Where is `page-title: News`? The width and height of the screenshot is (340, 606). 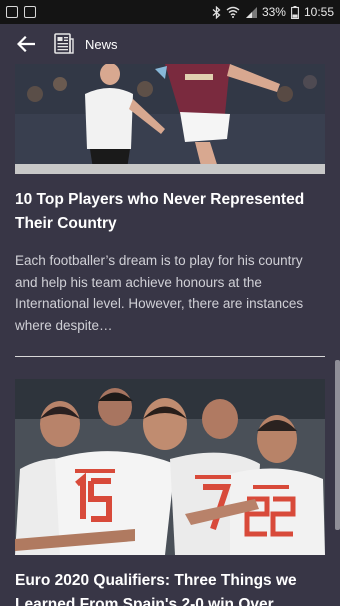
page-title: News is located at coordinates (101, 44).